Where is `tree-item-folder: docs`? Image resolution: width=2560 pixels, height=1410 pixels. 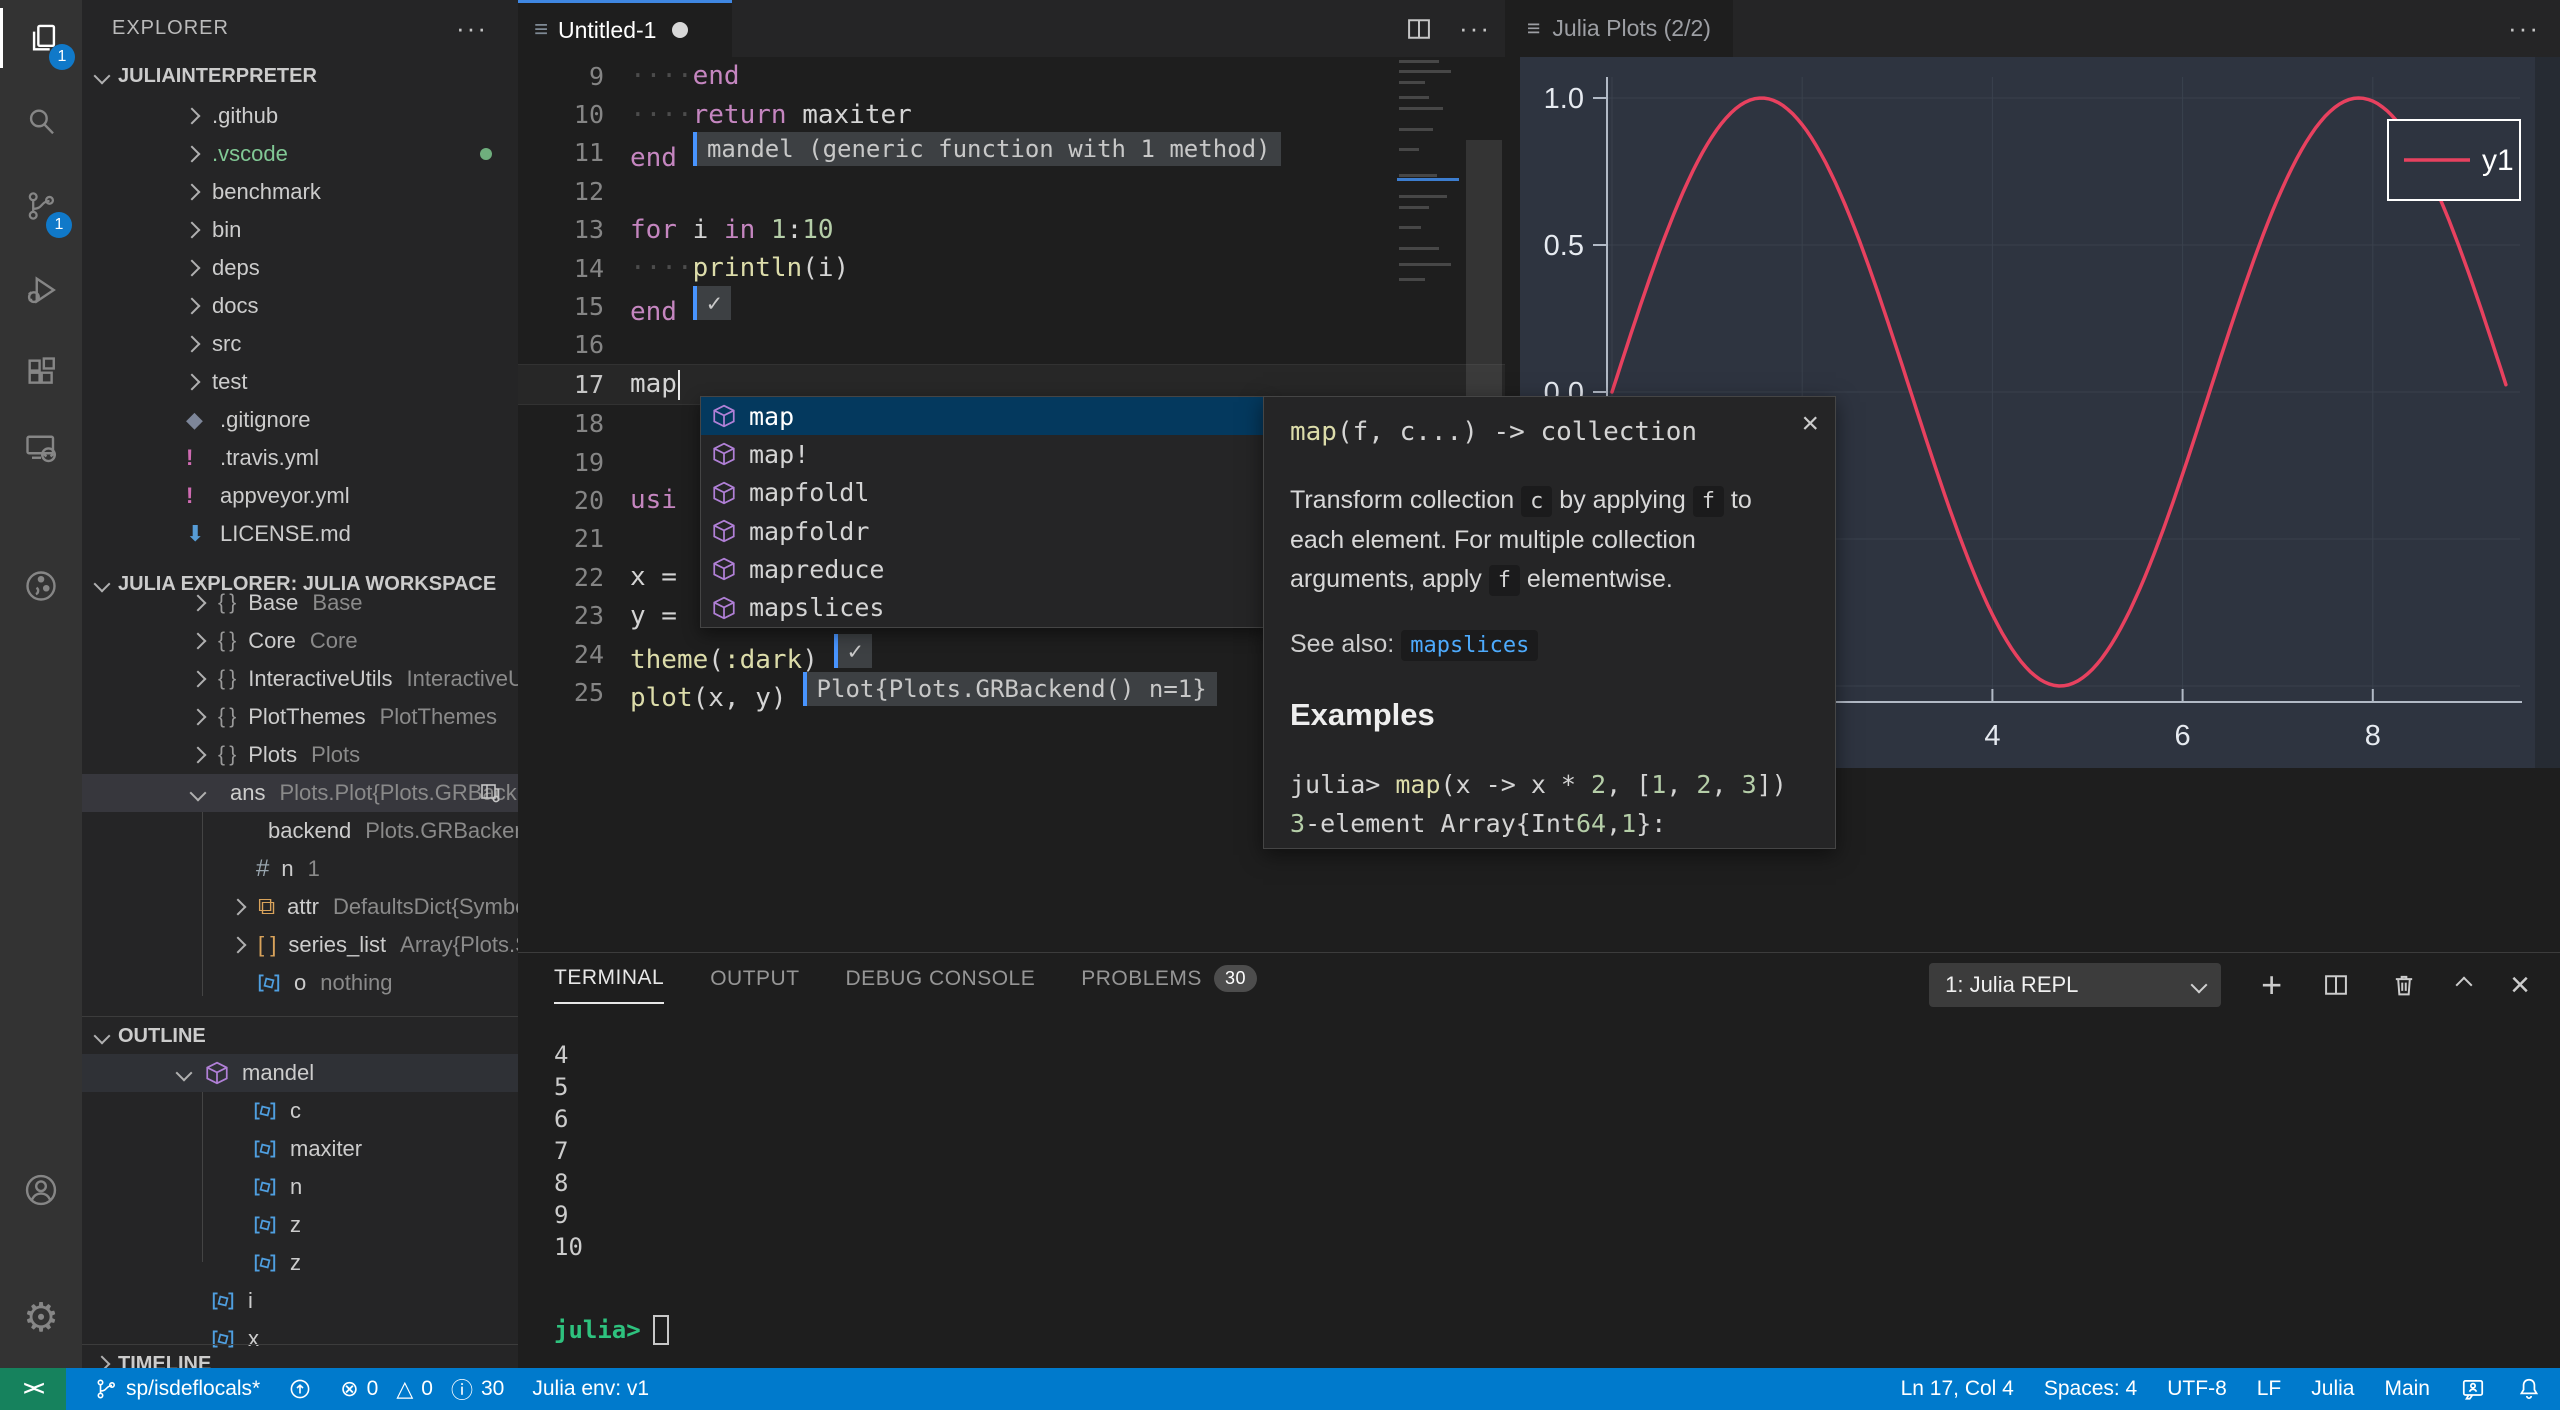 tree-item-folder: docs is located at coordinates (300, 306).